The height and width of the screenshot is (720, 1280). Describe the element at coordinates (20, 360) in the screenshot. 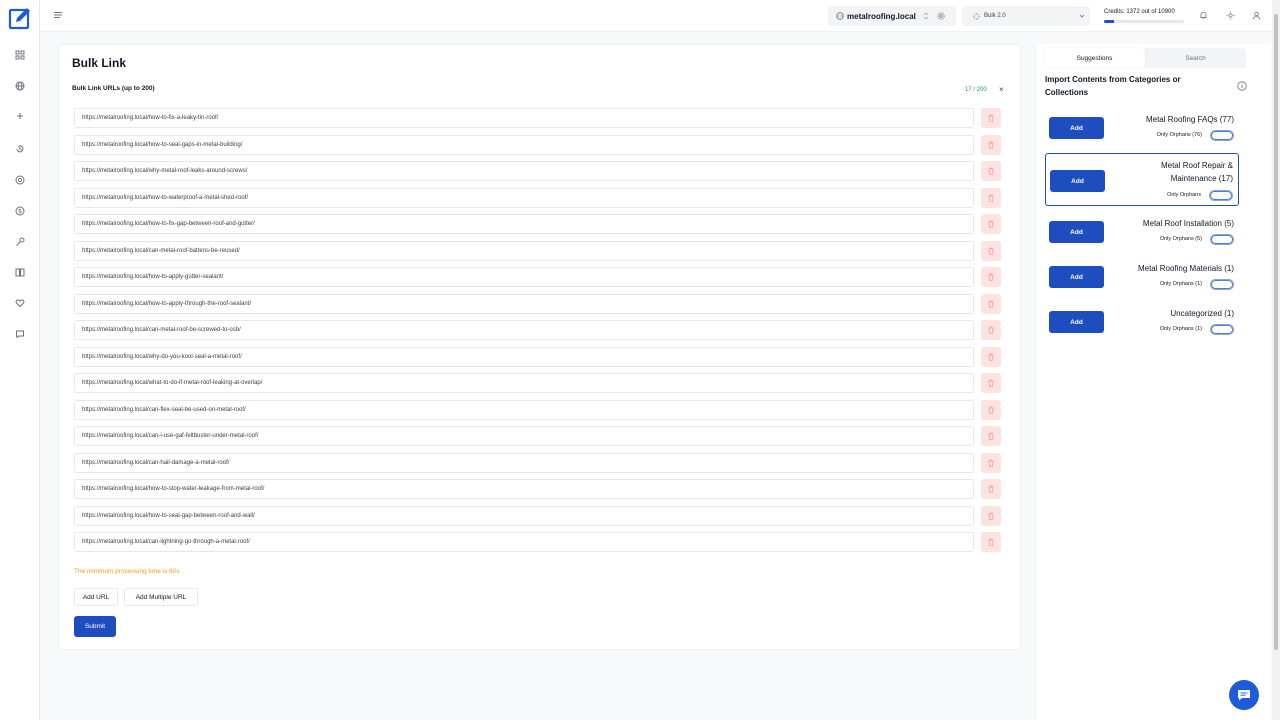

I see `left-sidebar` at that location.